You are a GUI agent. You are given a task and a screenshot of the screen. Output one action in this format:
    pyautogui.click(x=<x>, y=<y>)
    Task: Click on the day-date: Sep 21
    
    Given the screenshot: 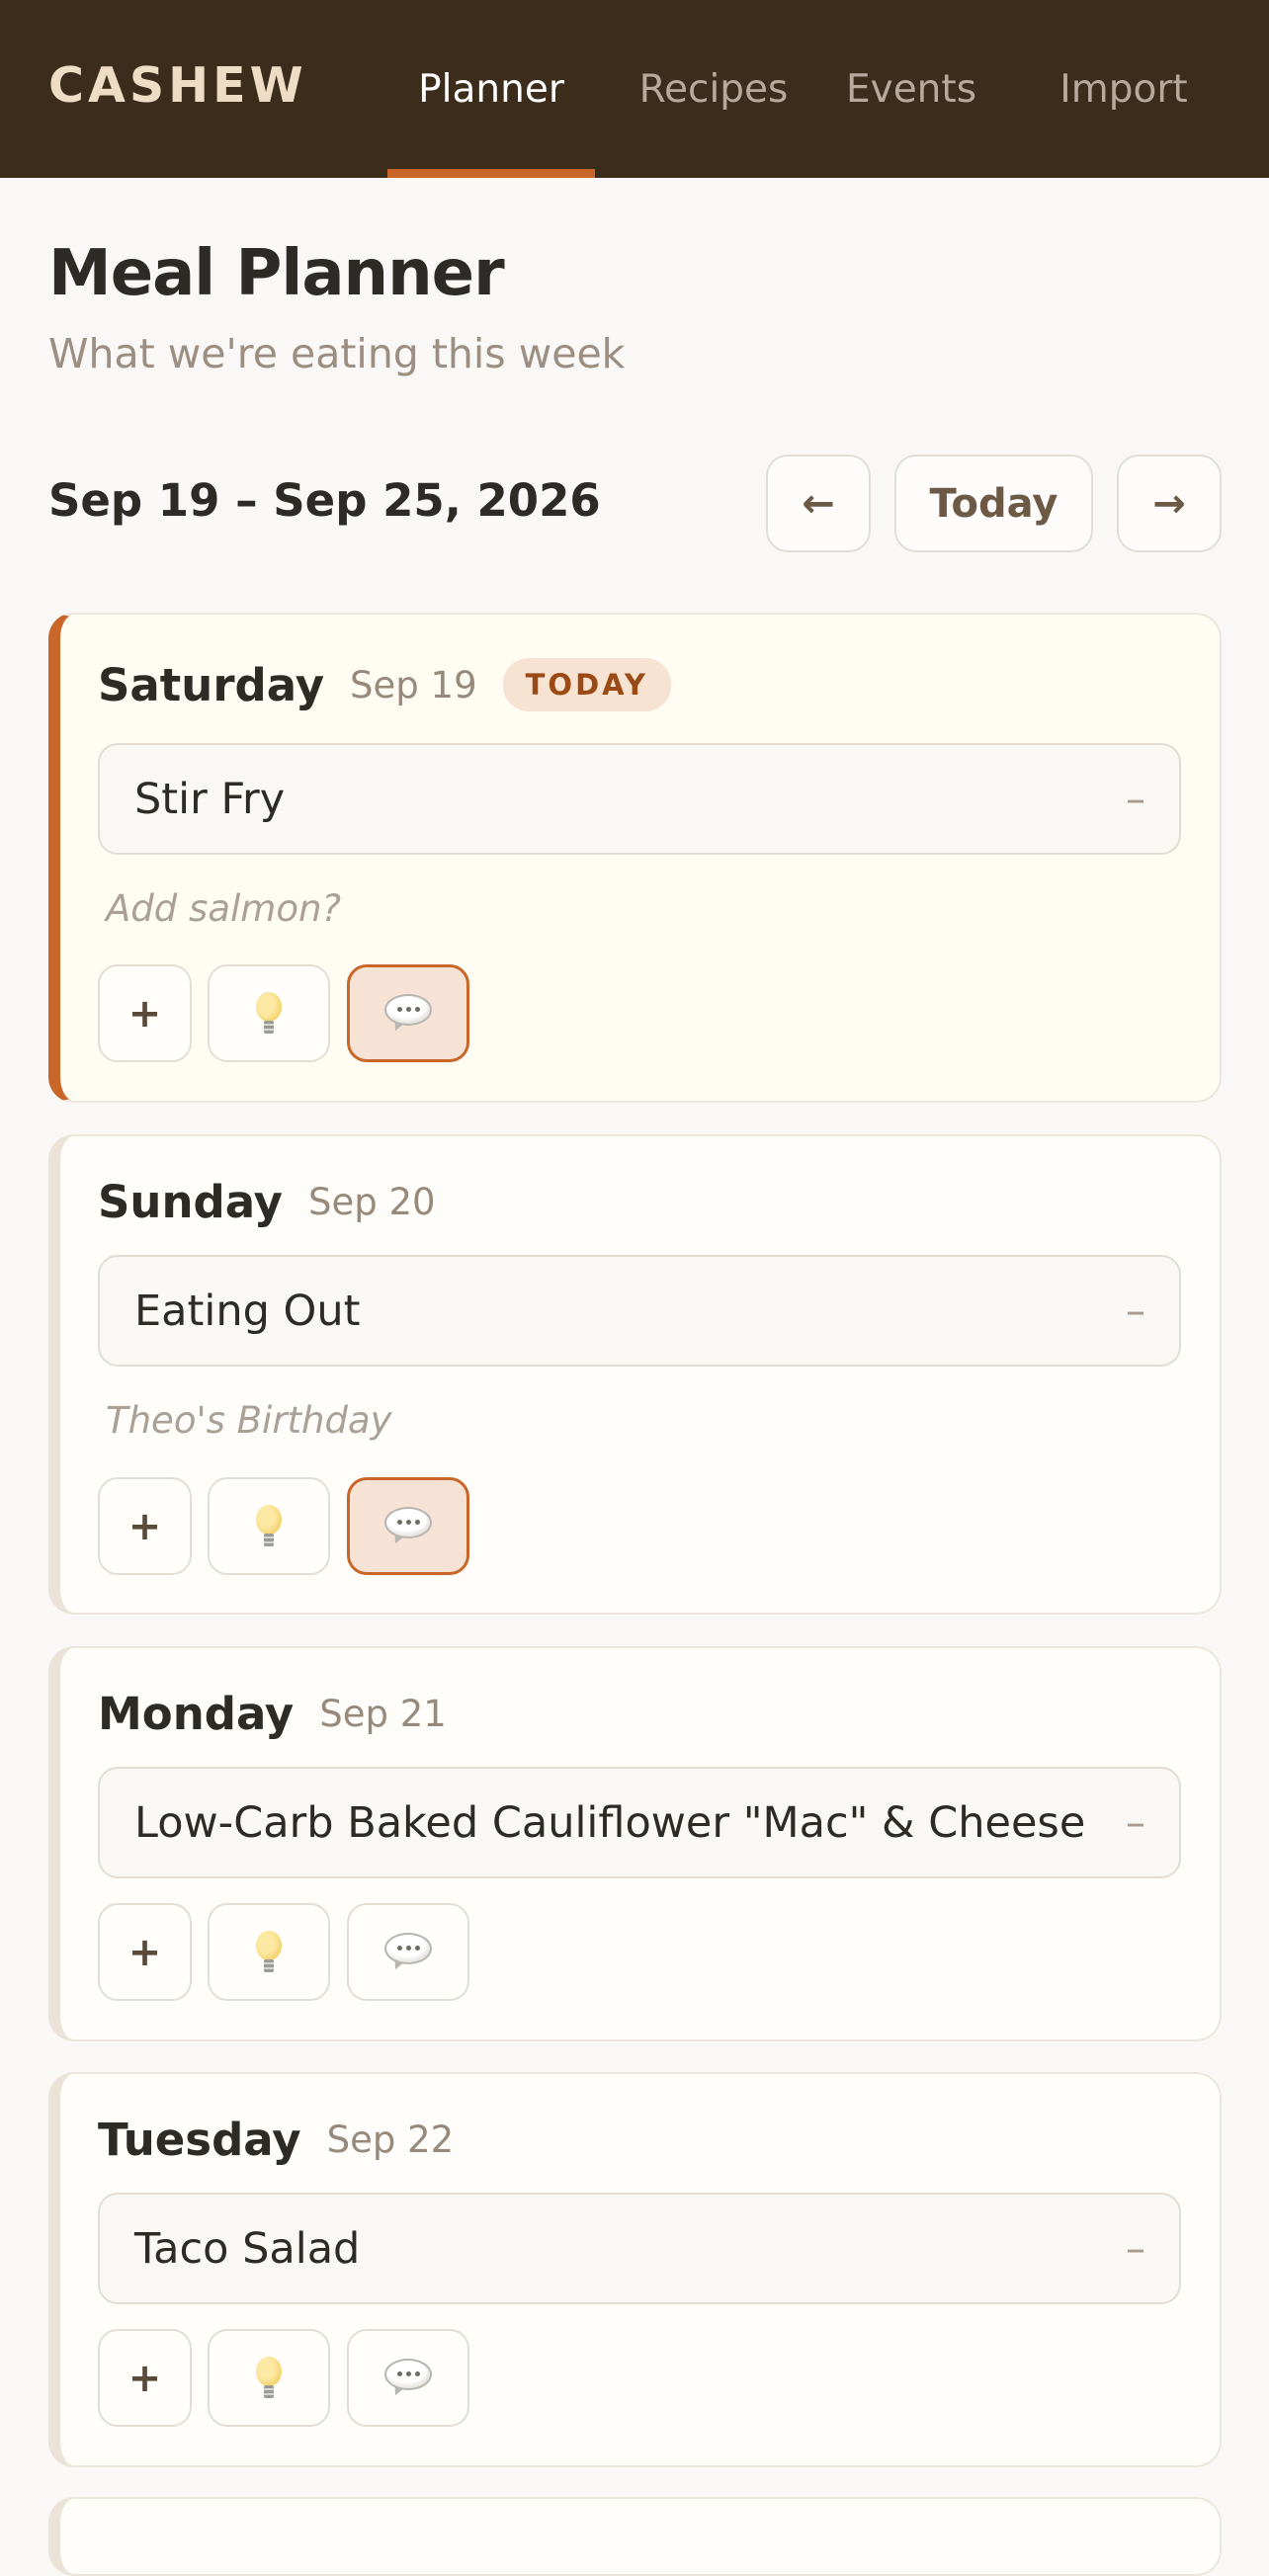 What is the action you would take?
    pyautogui.click(x=383, y=1714)
    